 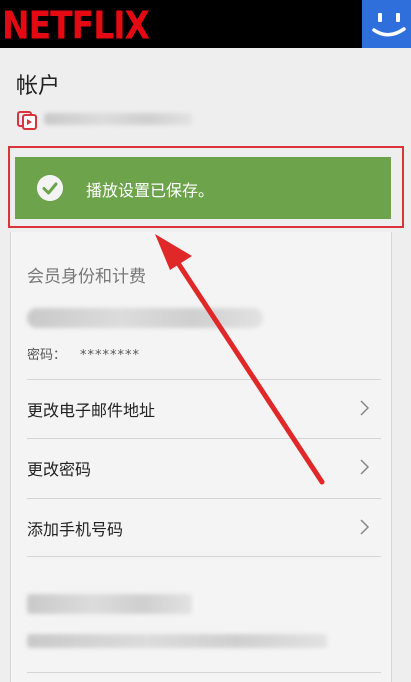 What do you see at coordinates (75, 529) in the screenshot?
I see `add-phone-label: 添加手机号码` at bounding box center [75, 529].